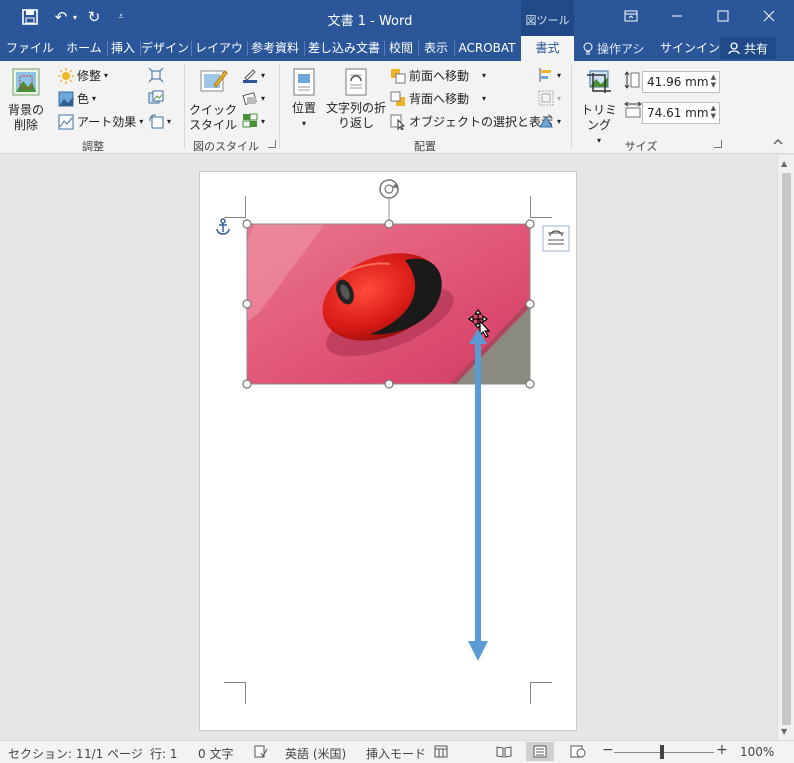 The height and width of the screenshot is (763, 794). Describe the element at coordinates (556, 238) in the screenshot. I see `layout-options-icon` at that location.